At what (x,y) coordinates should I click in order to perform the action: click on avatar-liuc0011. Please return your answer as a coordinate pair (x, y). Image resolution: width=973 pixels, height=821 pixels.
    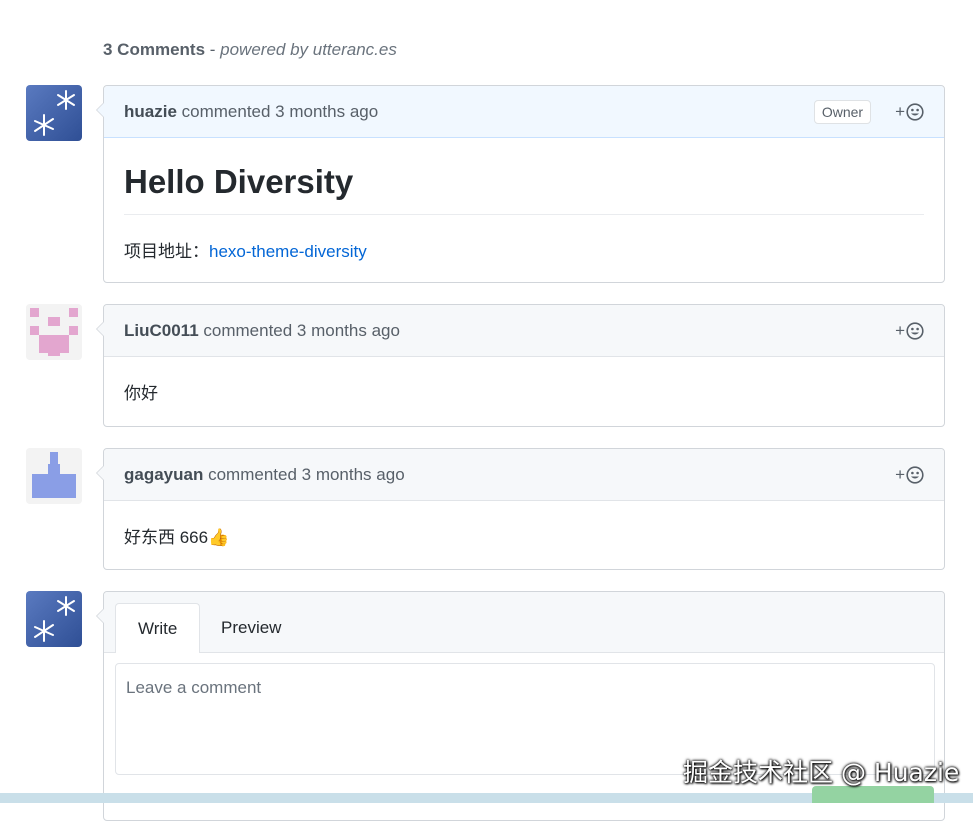
    Looking at the image, I should click on (54, 332).